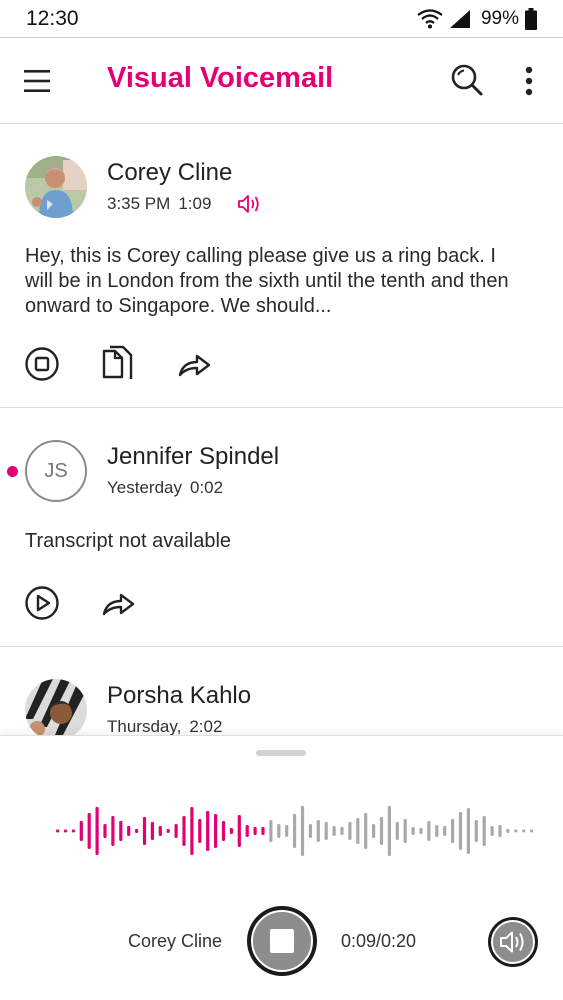 This screenshot has height=1000, width=563. I want to click on status-time: 12:30, so click(52, 18).